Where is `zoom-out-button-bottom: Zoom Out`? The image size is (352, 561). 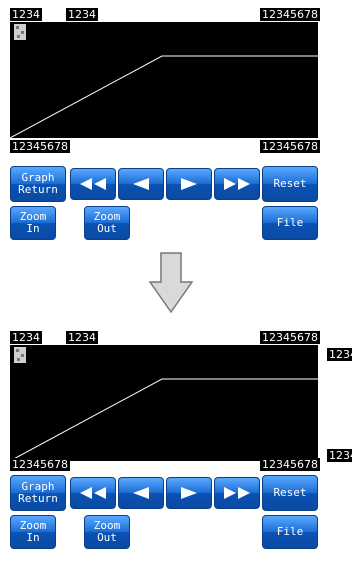 zoom-out-button-bottom: Zoom Out is located at coordinates (107, 532).